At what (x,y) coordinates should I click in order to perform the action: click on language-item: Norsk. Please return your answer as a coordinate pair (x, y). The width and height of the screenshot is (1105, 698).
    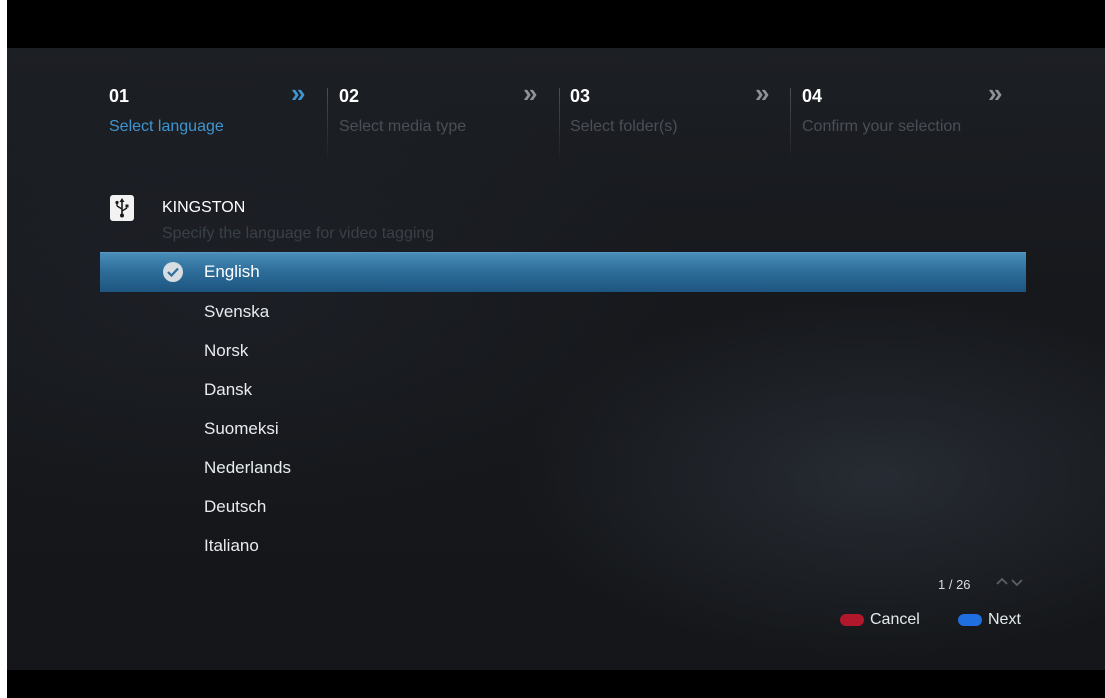
    Looking at the image, I should click on (563, 351).